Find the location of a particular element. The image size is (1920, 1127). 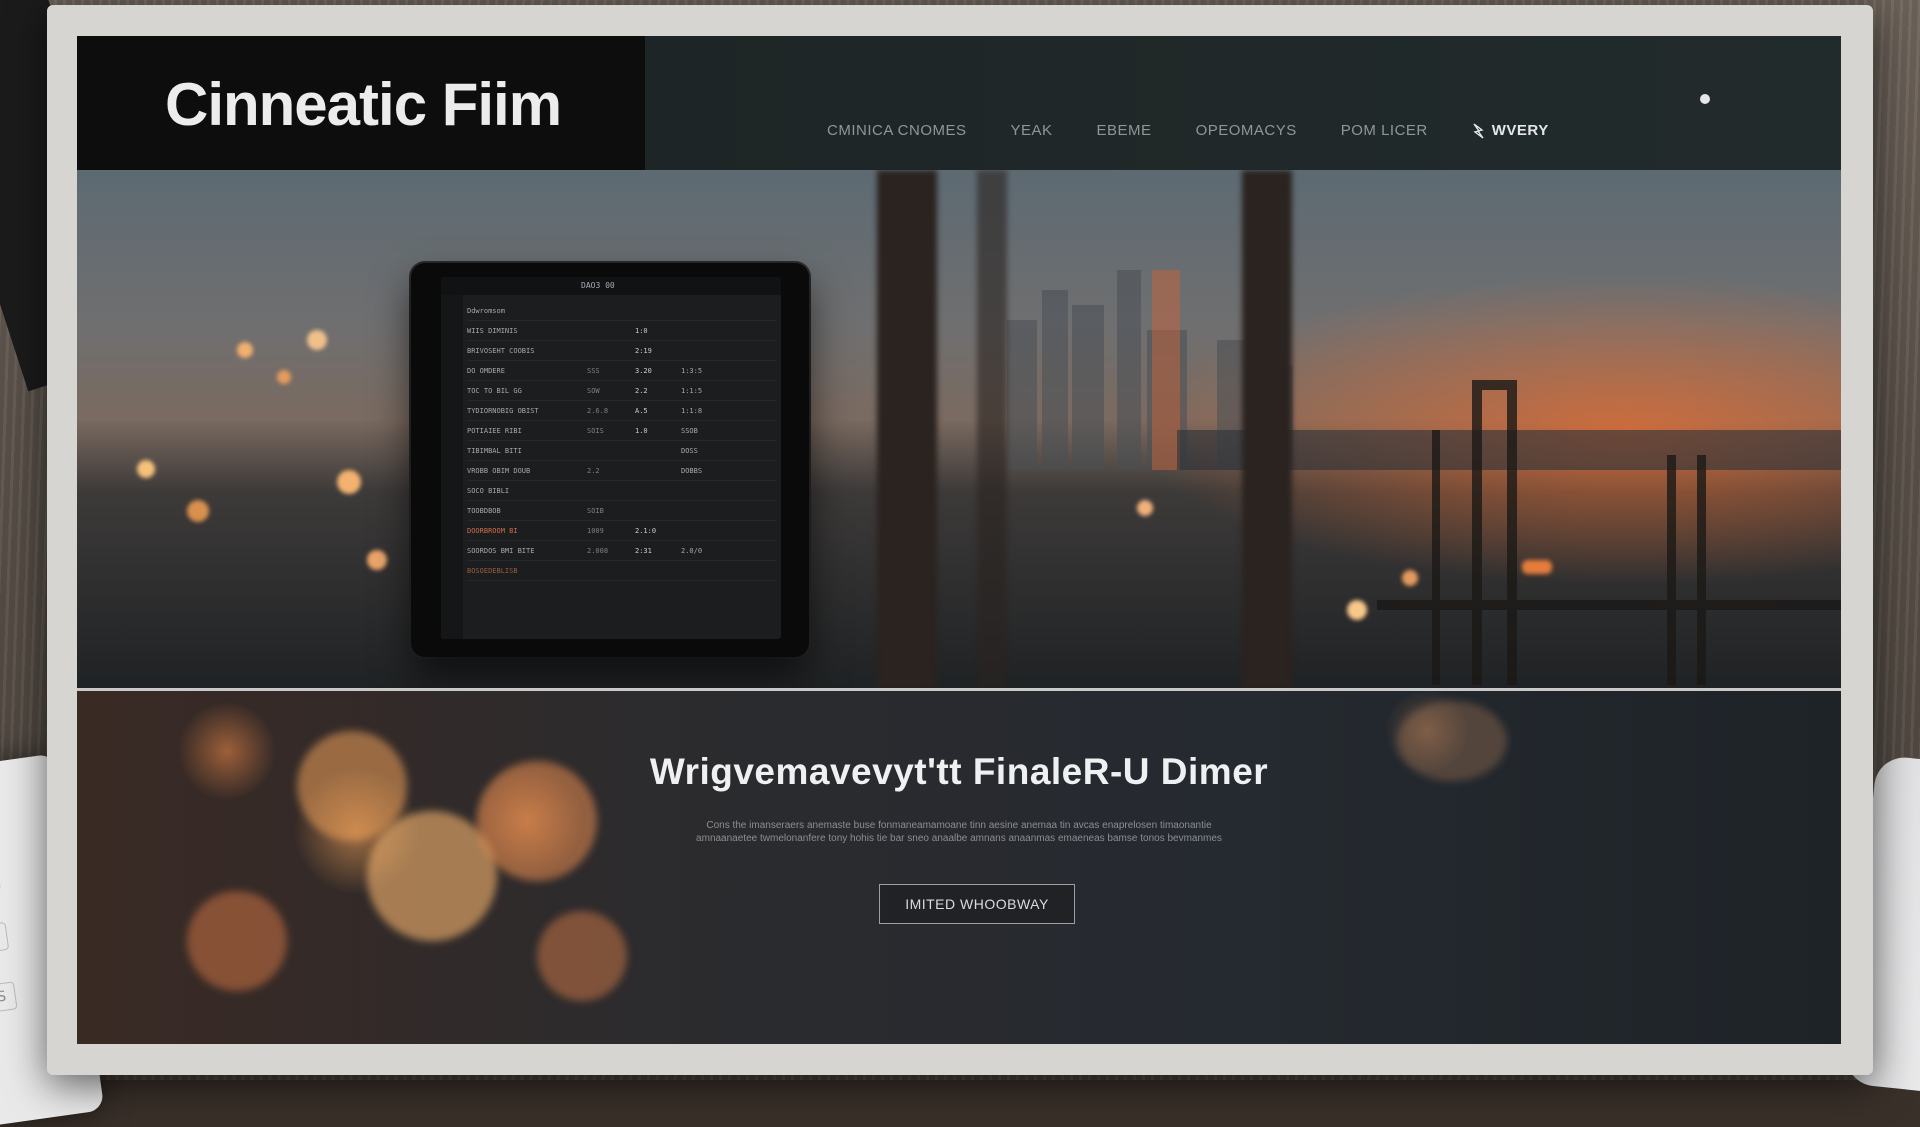

row-value: 2.008 is located at coordinates (598, 550).